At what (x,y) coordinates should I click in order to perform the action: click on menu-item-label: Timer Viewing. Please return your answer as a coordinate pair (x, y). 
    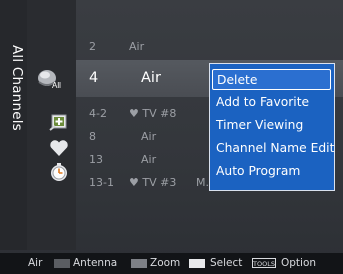
    Looking at the image, I should click on (260, 125).